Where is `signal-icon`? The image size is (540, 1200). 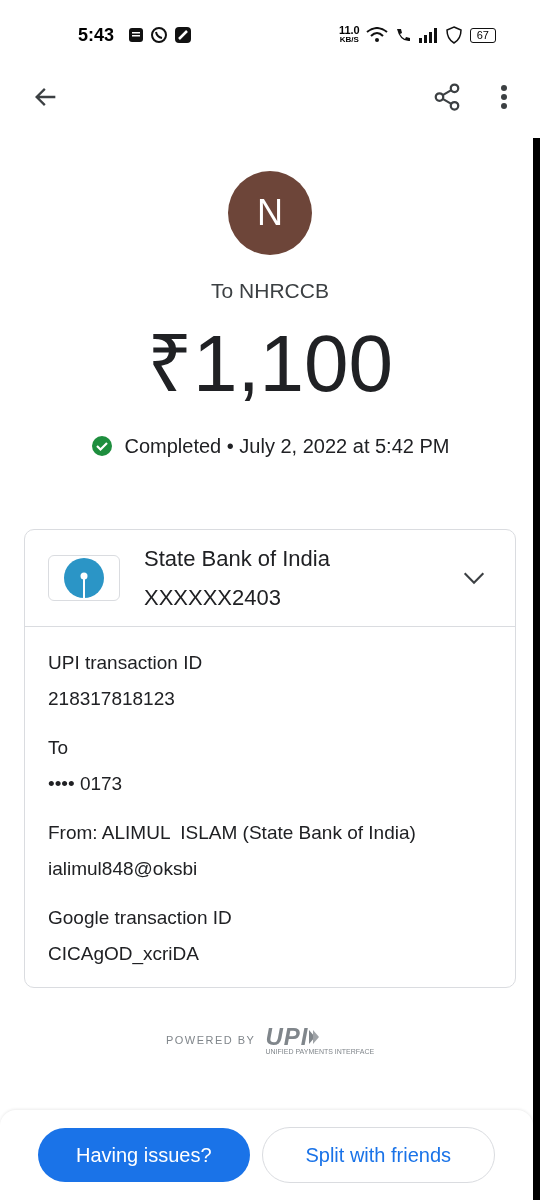
signal-icon is located at coordinates (427, 35).